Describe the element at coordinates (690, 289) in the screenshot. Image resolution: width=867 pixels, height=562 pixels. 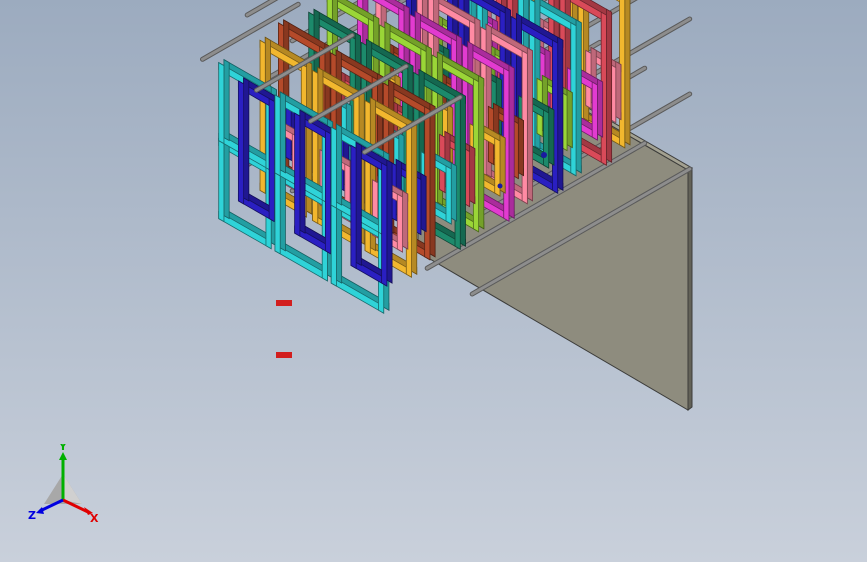
I see `wall-plate-edge` at that location.